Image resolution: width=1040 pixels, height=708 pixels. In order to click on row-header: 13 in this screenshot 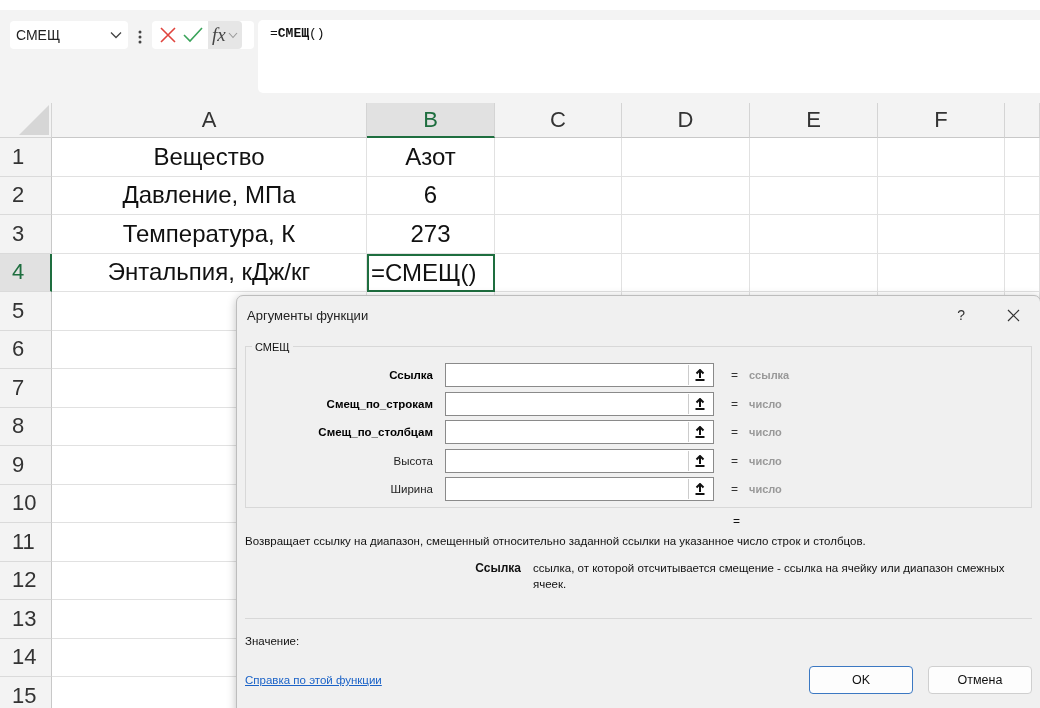, I will do `click(26, 619)`.